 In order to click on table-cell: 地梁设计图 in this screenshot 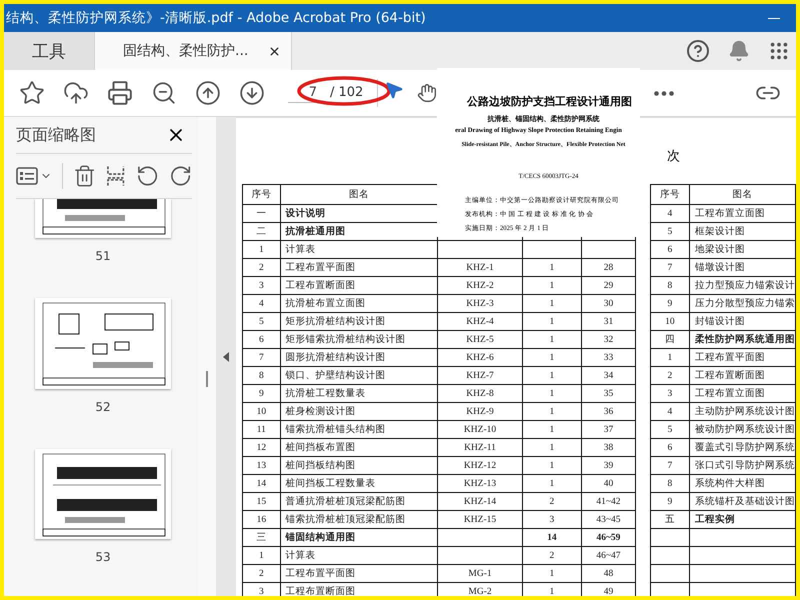, I will do `click(720, 250)`.